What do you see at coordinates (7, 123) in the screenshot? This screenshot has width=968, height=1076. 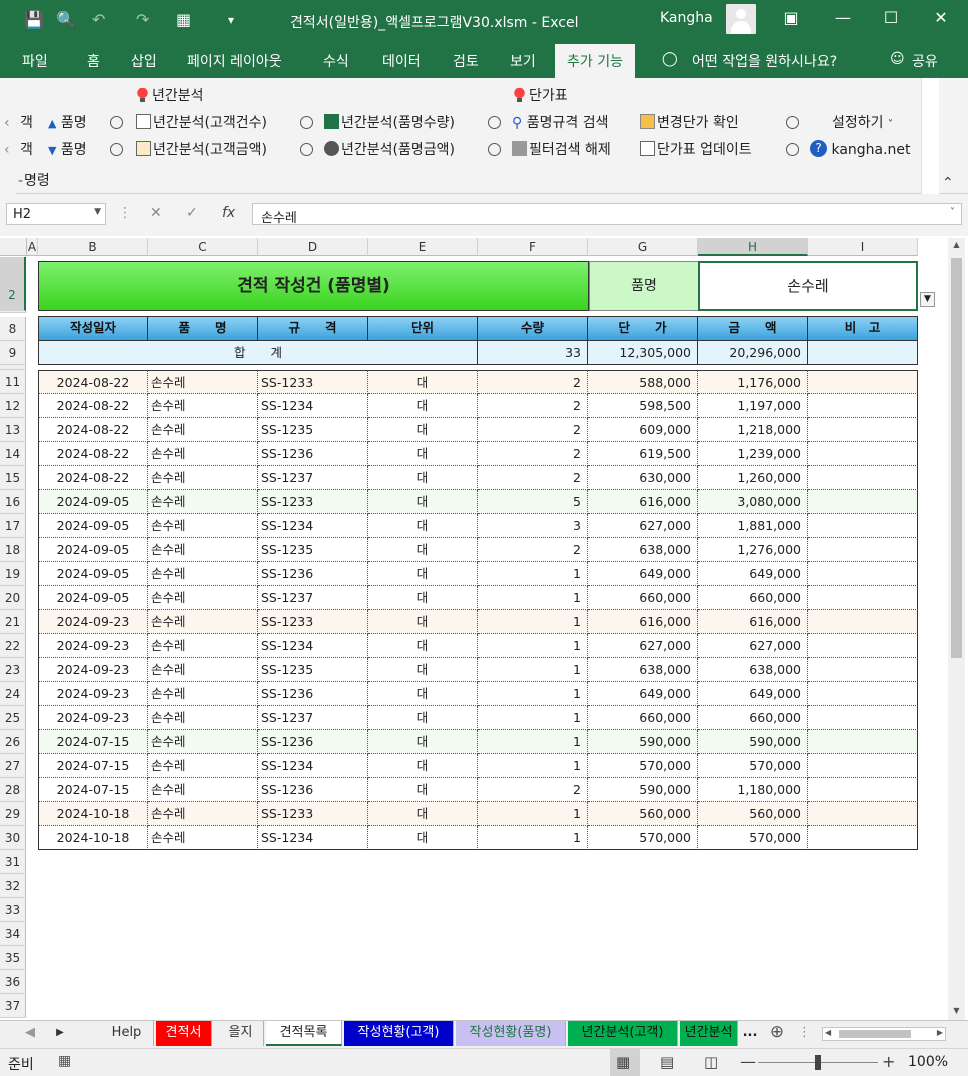 I see `ribbon-scroll-left-icon: ‹` at bounding box center [7, 123].